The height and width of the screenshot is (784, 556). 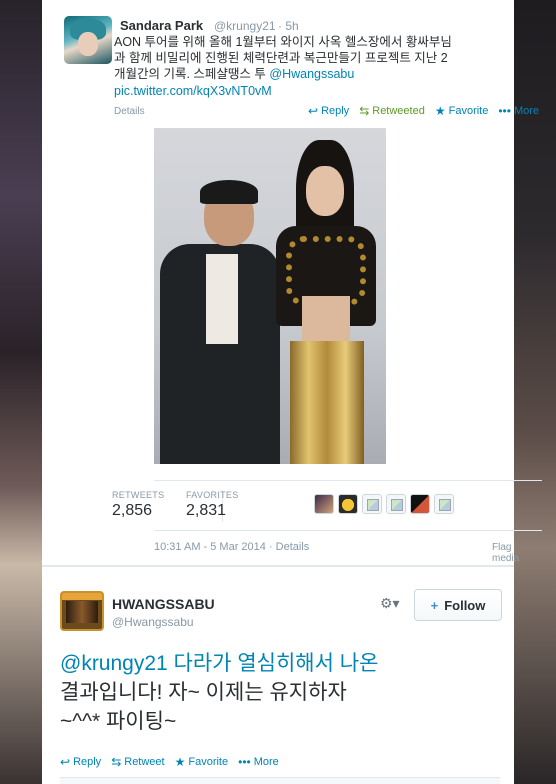 What do you see at coordinates (465, 605) in the screenshot?
I see `follow-label: Follow` at bounding box center [465, 605].